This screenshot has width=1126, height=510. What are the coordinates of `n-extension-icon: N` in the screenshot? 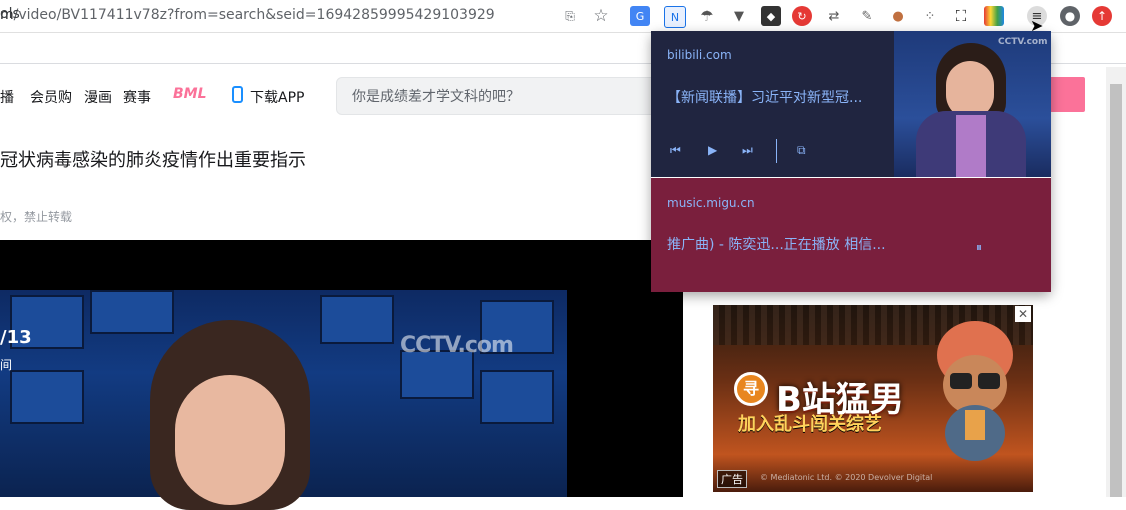 It's located at (675, 17).